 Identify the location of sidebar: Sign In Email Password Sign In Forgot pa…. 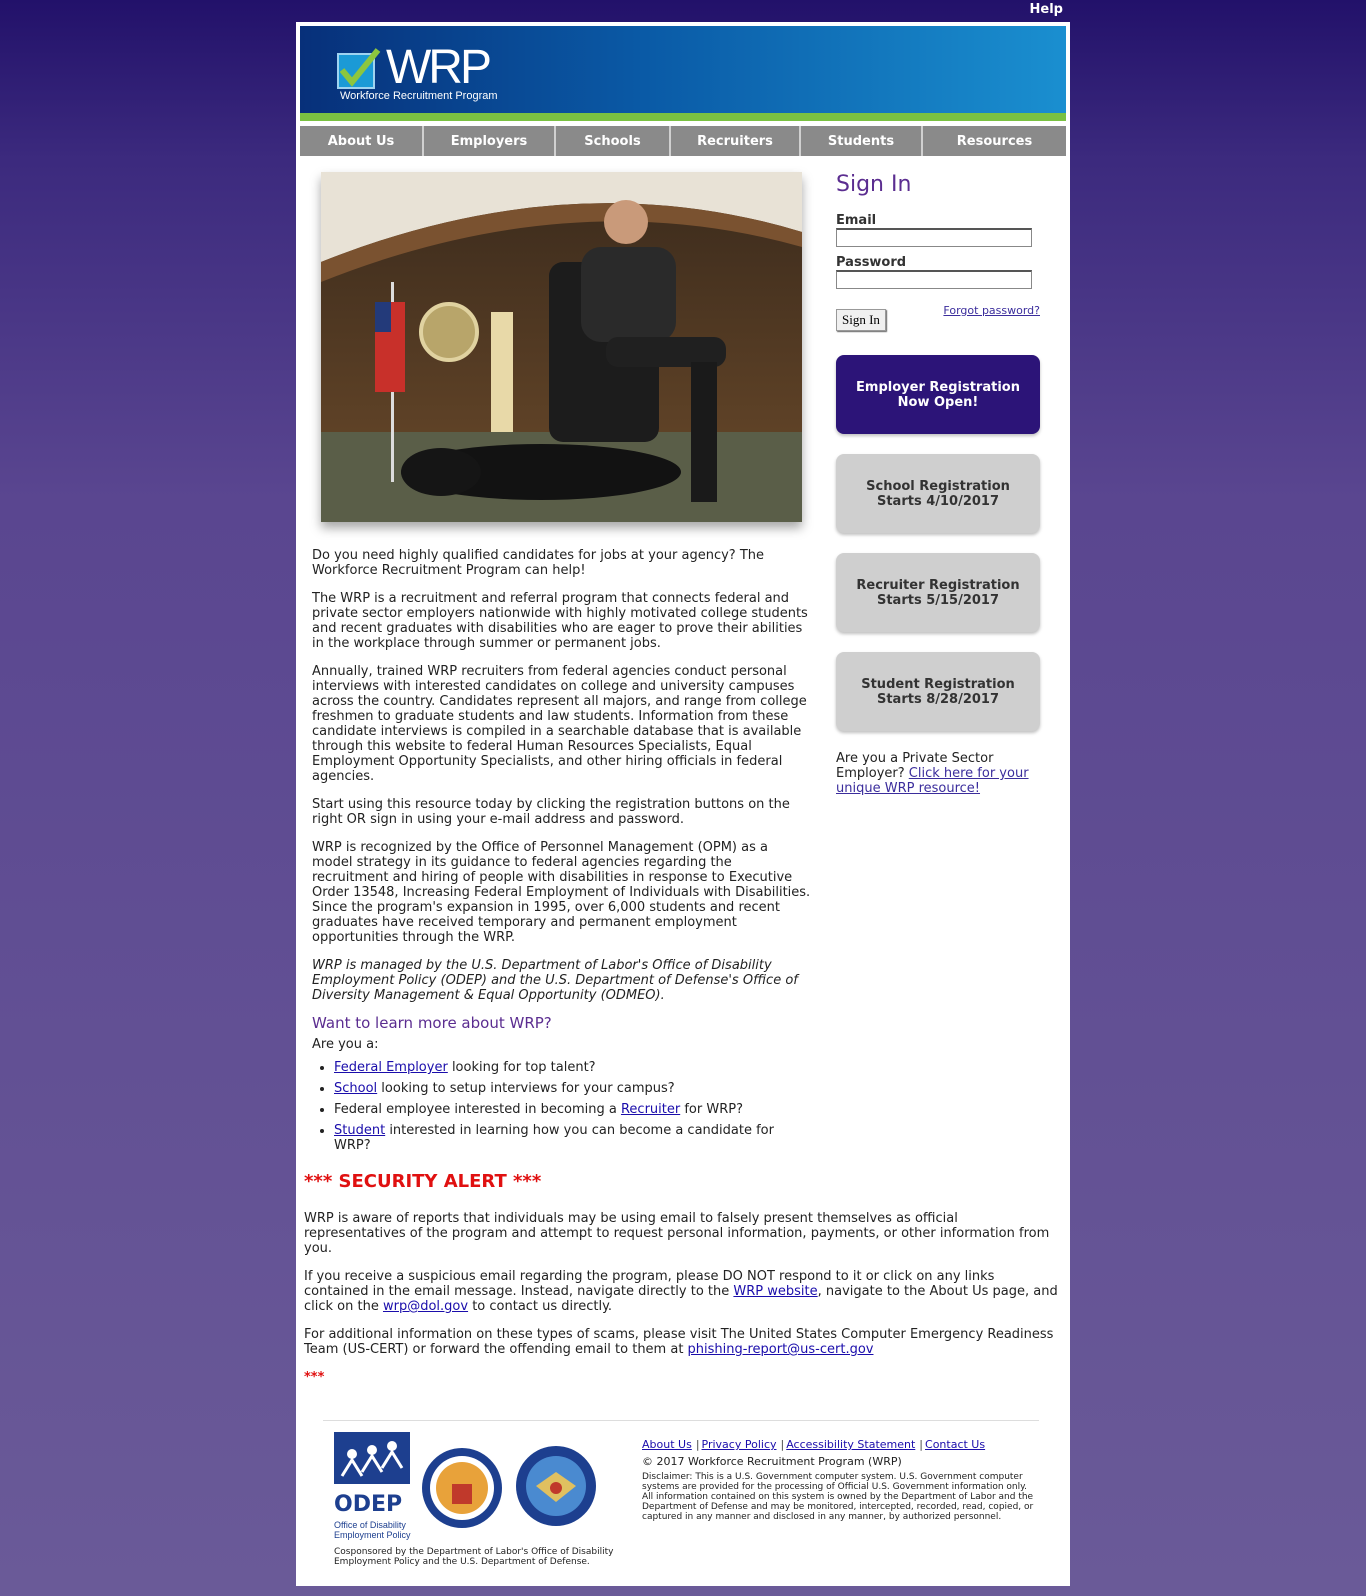
(938, 484).